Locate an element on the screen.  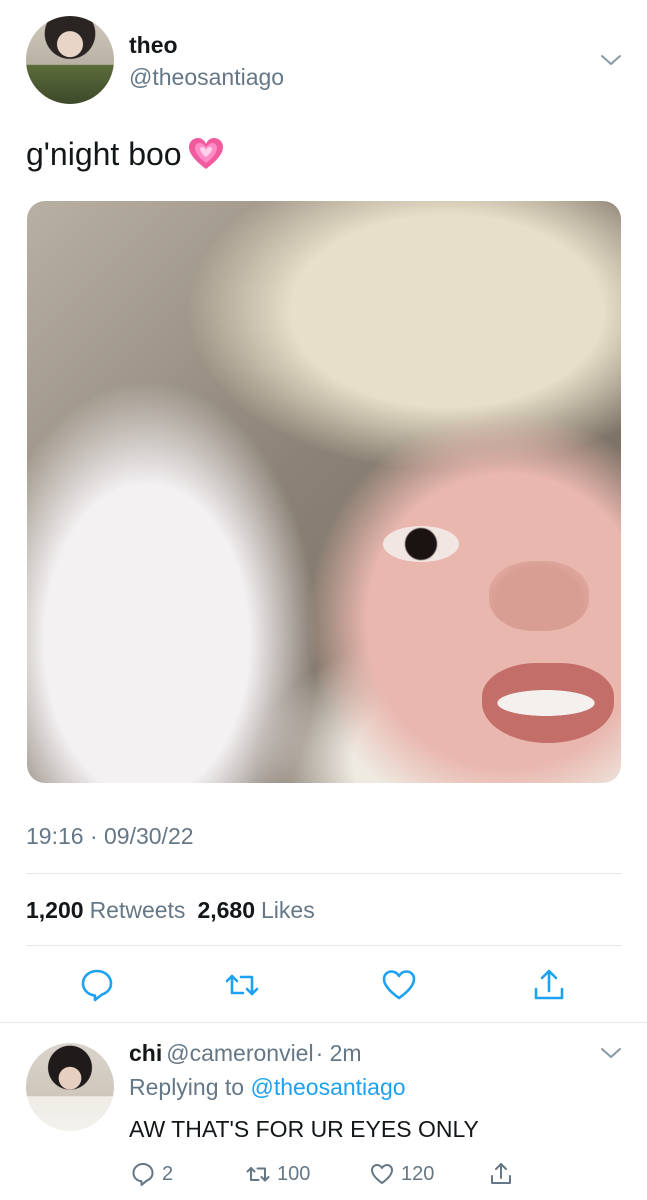
replying-mention: @theosantiago is located at coordinates (327, 1087).